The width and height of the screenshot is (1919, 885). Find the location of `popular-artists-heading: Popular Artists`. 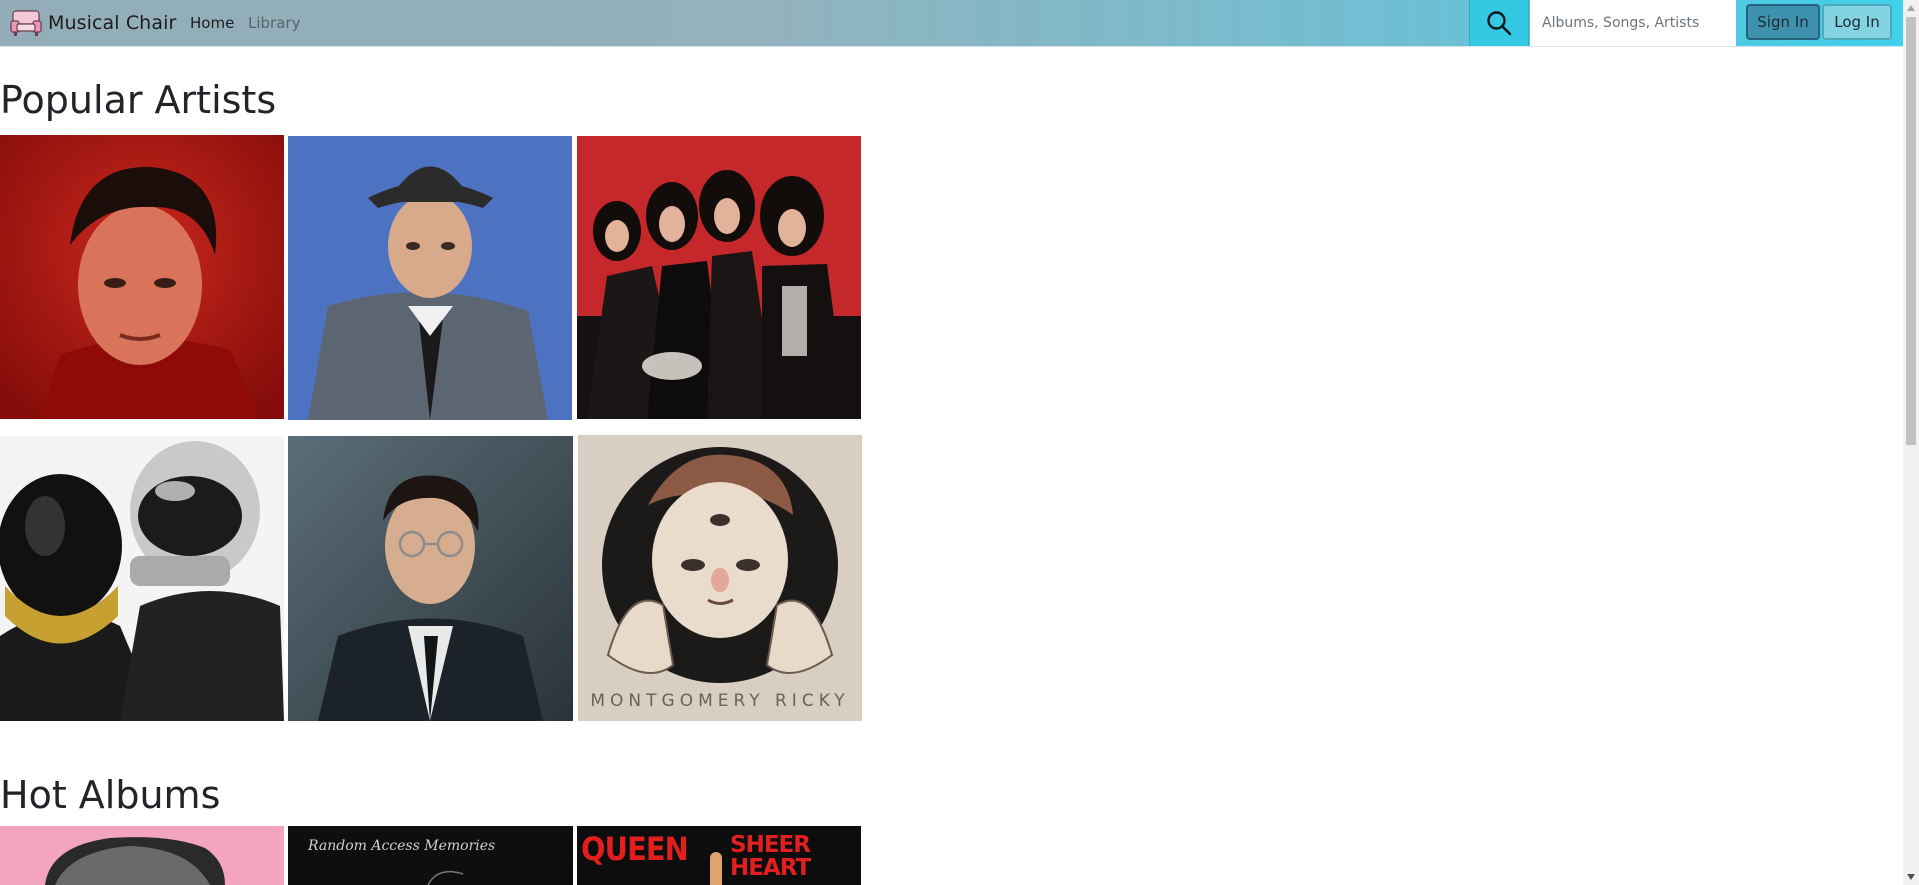

popular-artists-heading: Popular Artists is located at coordinates (138, 100).